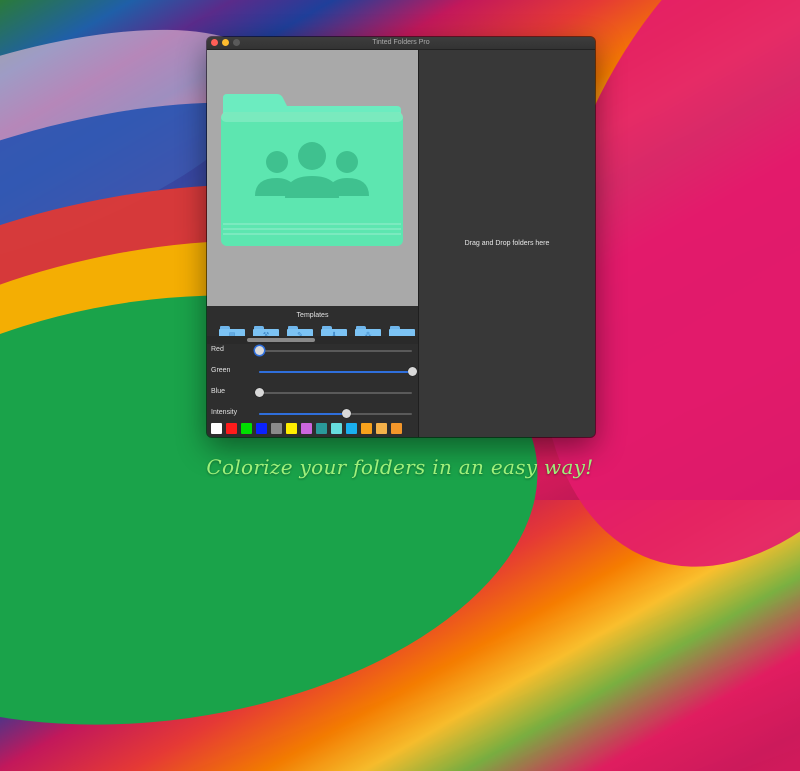 The width and height of the screenshot is (800, 771). I want to click on scrollbar-thumb, so click(281, 340).